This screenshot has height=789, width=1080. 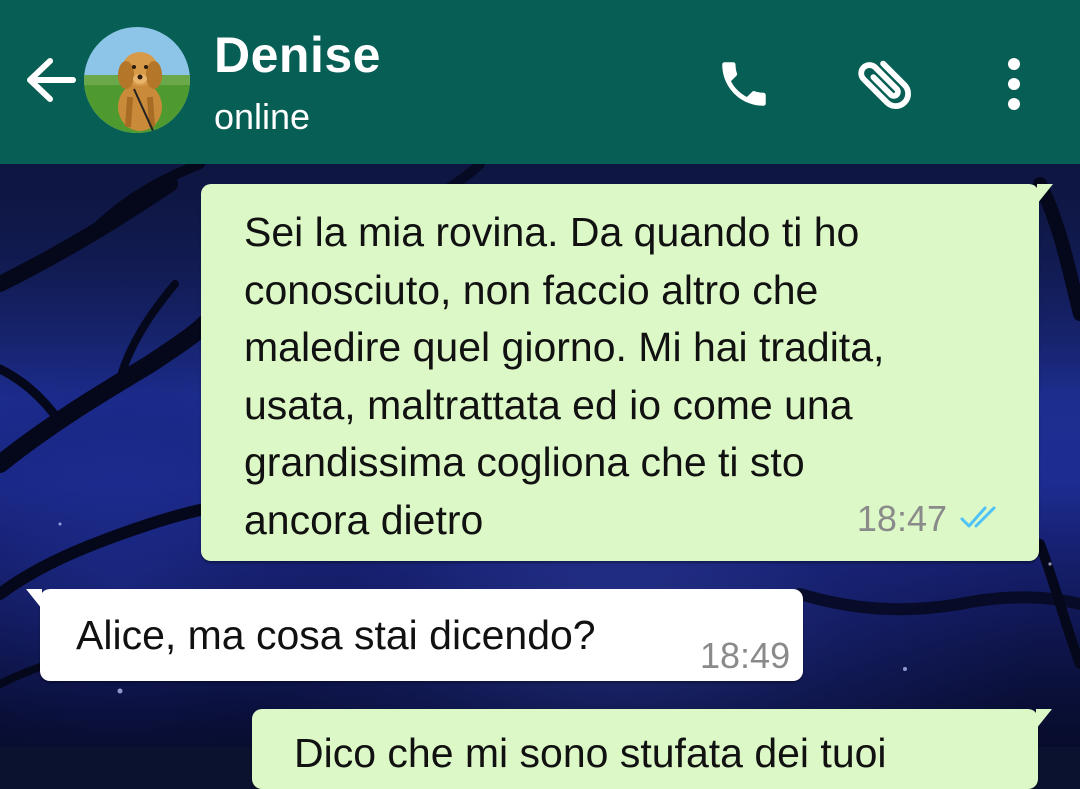 I want to click on contact-status: online, so click(x=262, y=116).